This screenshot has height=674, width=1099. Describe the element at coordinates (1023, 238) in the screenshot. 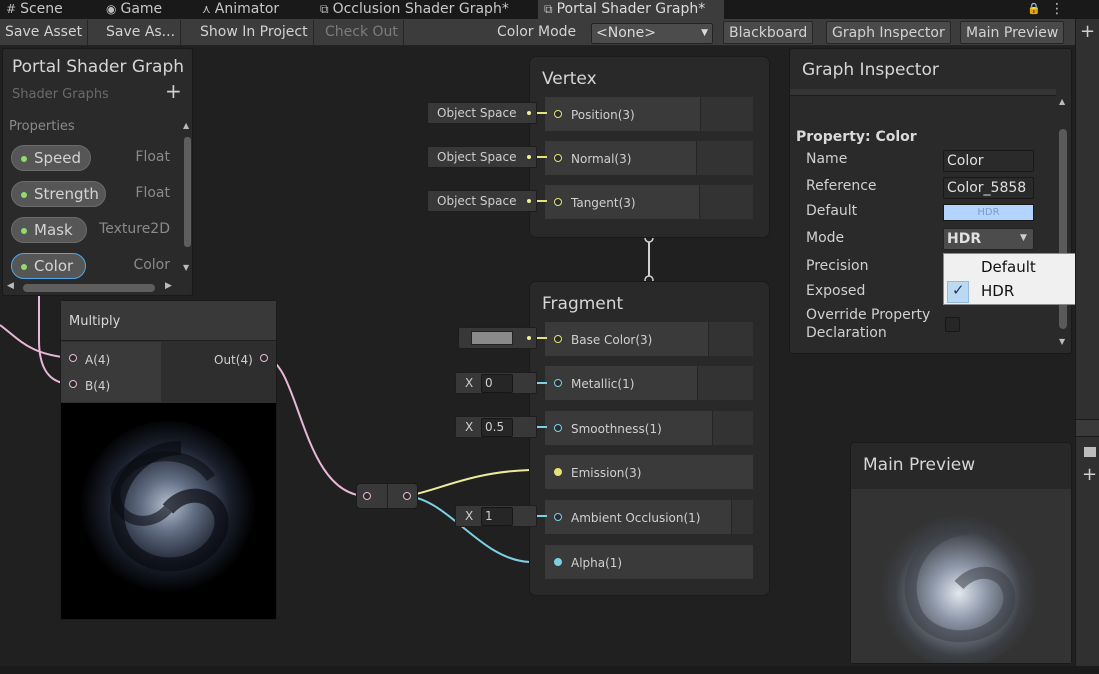

I see `chevron-down-icon: ▼` at that location.